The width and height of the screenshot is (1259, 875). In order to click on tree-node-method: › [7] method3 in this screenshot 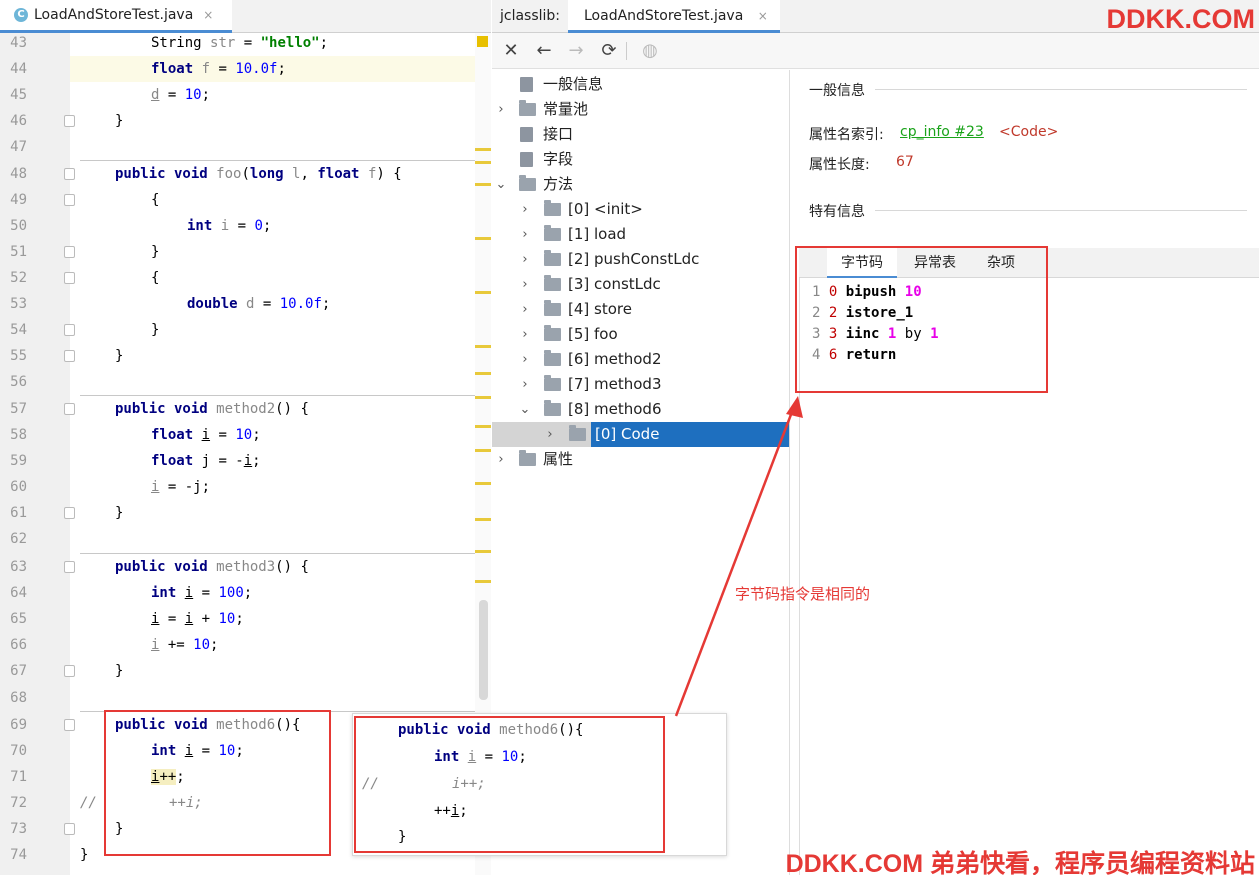, I will do `click(641, 384)`.